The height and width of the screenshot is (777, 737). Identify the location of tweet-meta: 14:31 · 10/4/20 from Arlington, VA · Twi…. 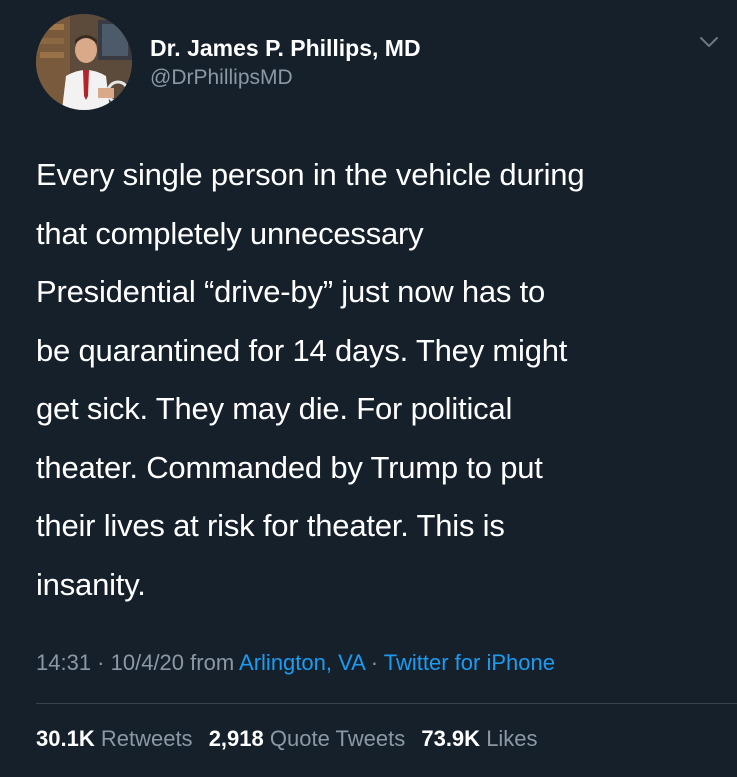
(295, 663).